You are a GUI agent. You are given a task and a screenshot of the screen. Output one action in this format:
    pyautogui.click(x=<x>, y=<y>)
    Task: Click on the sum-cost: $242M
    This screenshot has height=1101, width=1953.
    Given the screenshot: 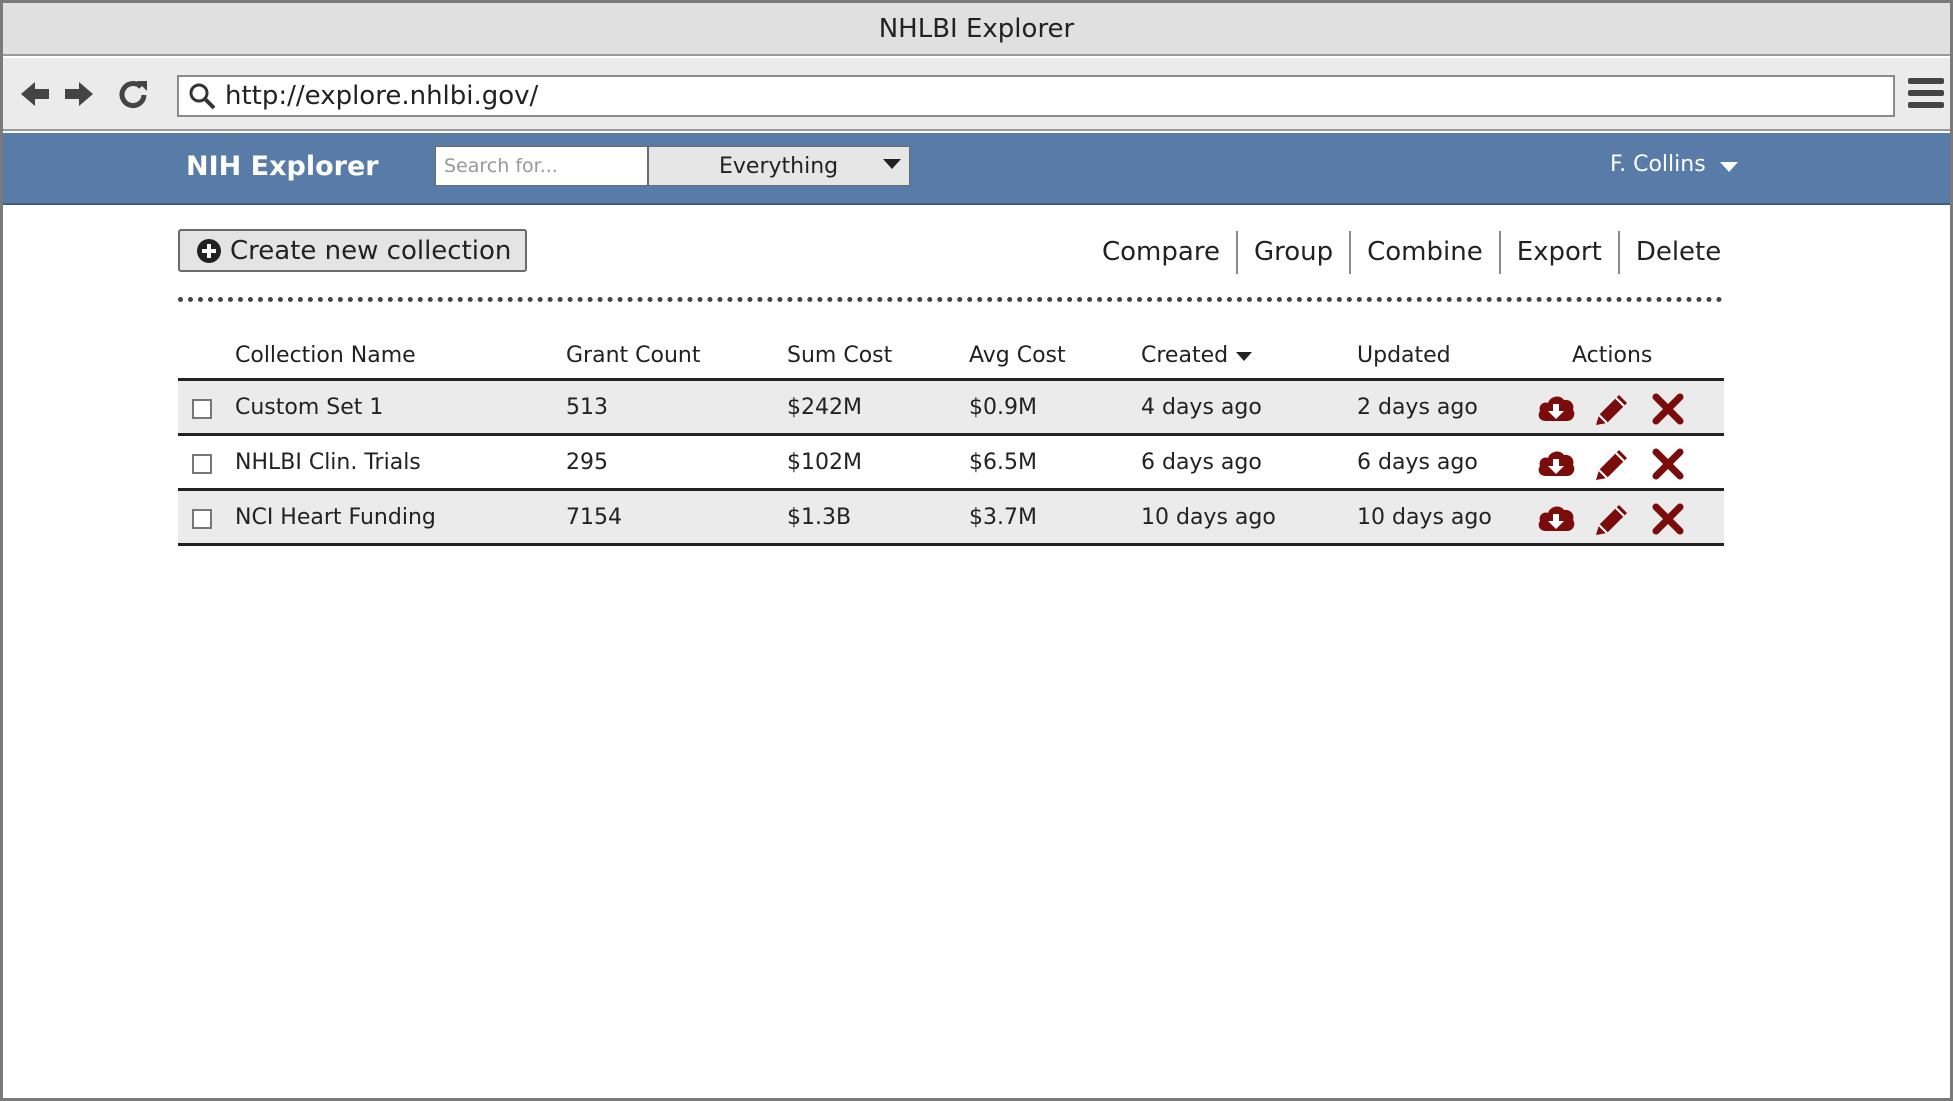 What is the action you would take?
    pyautogui.click(x=824, y=407)
    